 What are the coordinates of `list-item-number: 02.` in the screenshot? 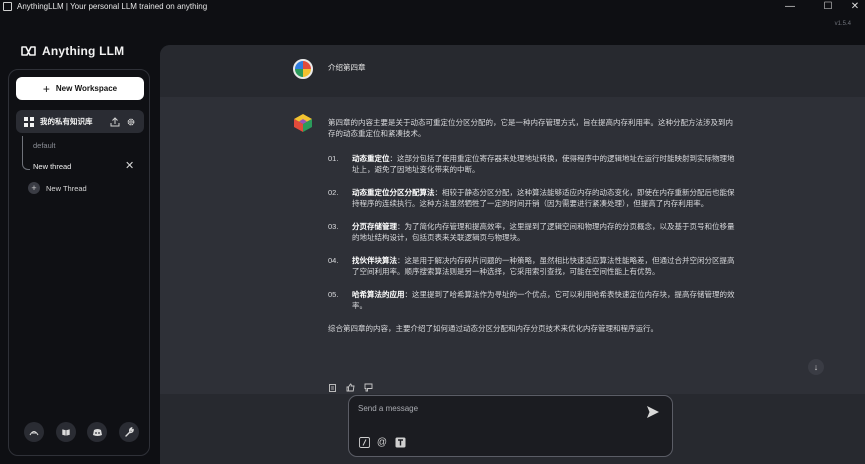 It's located at (333, 192).